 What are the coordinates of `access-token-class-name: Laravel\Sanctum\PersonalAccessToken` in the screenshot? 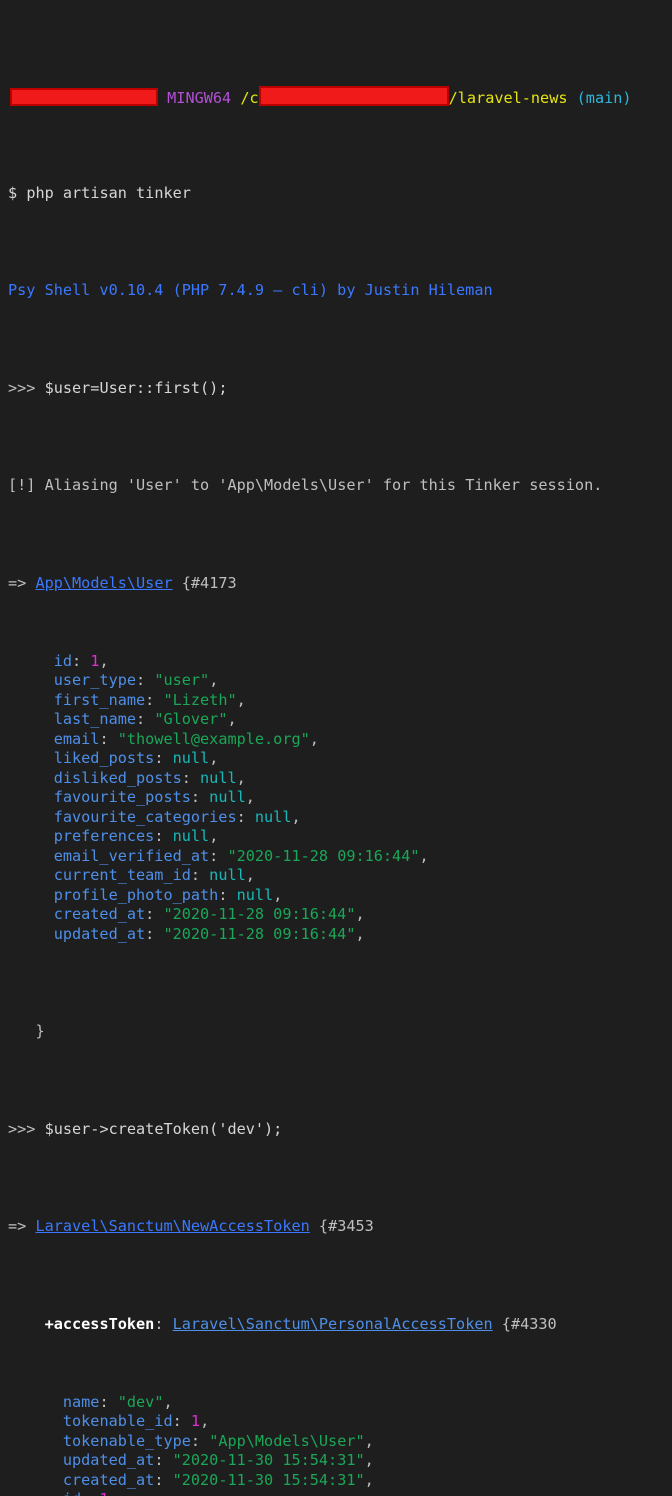 It's located at (333, 1324).